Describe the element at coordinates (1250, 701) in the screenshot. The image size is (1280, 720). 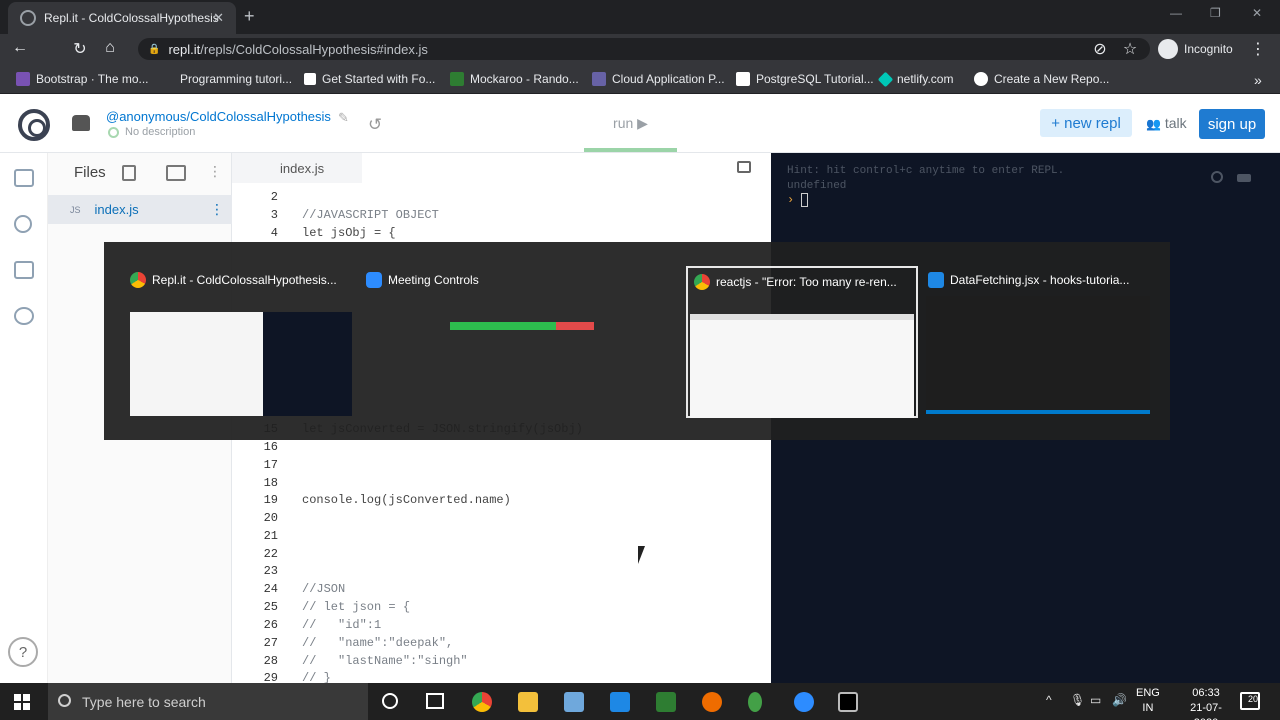
I see `notifications-icon: 20` at that location.